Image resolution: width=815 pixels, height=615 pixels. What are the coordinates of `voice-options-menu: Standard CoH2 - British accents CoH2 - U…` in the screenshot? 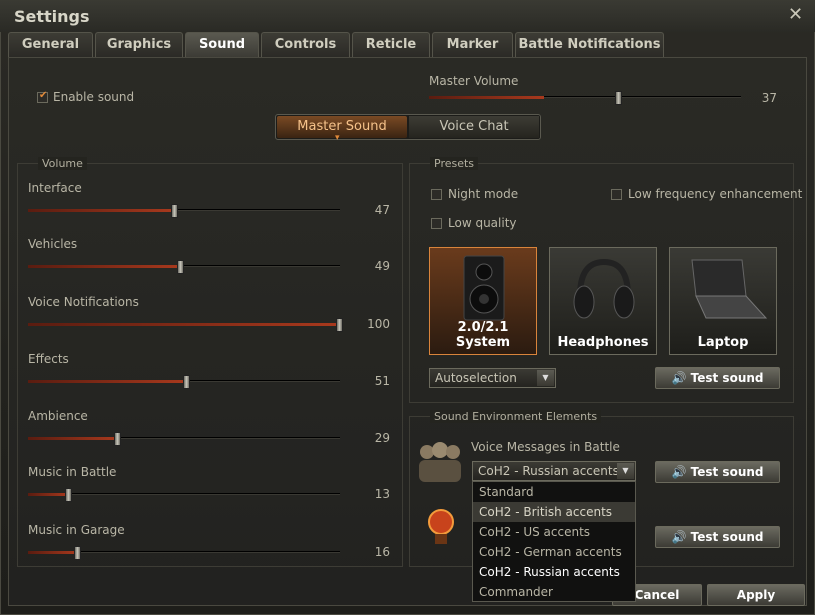 It's located at (554, 541).